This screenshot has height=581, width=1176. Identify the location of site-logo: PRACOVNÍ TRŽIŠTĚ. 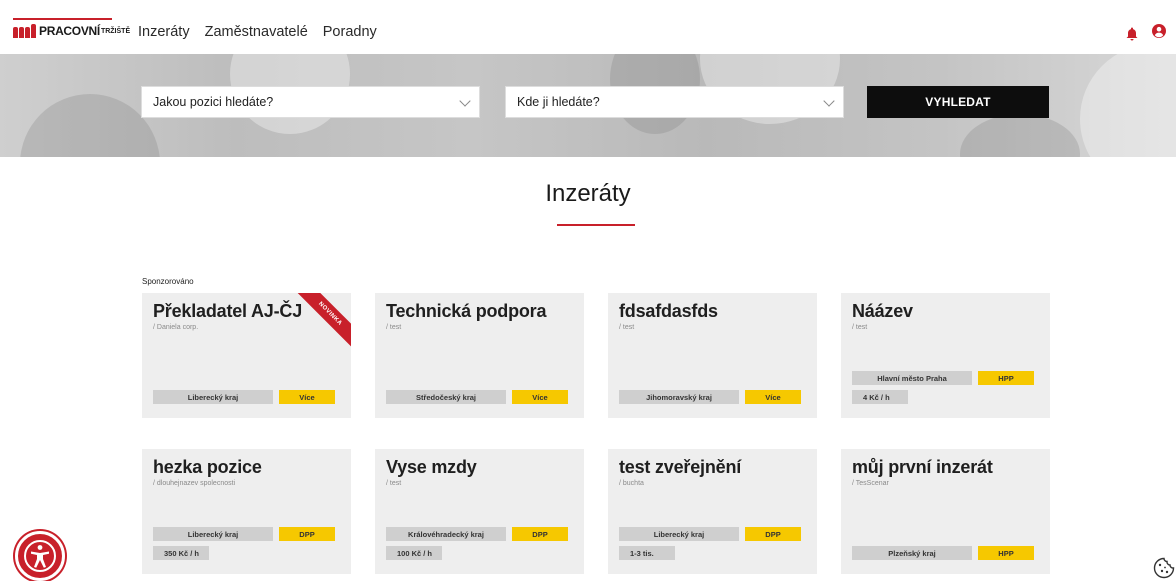
(71, 28).